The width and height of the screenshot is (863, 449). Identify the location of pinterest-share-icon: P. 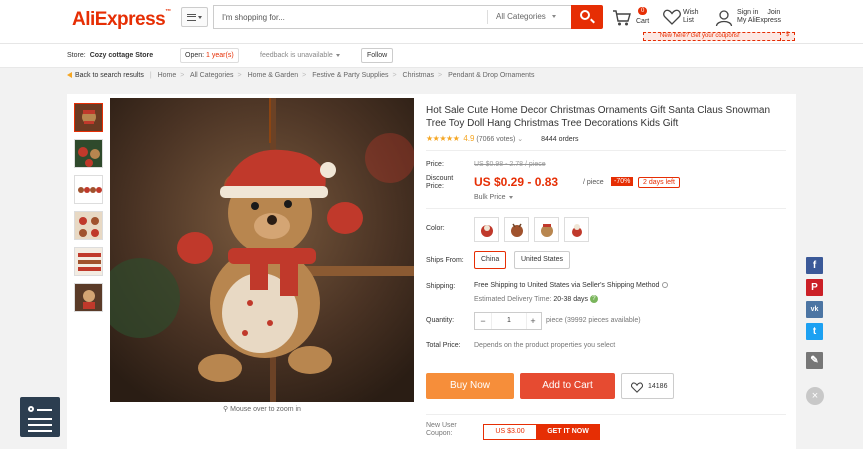
(814, 287).